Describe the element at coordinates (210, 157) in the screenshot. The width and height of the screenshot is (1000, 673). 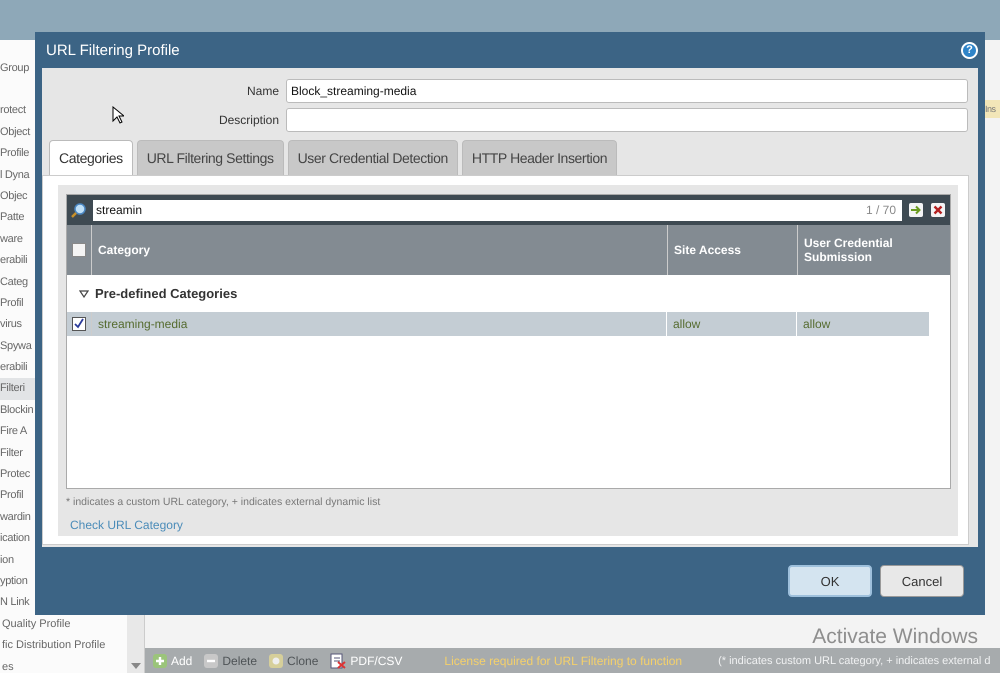
I see `tab: URL Filtering Settings` at that location.